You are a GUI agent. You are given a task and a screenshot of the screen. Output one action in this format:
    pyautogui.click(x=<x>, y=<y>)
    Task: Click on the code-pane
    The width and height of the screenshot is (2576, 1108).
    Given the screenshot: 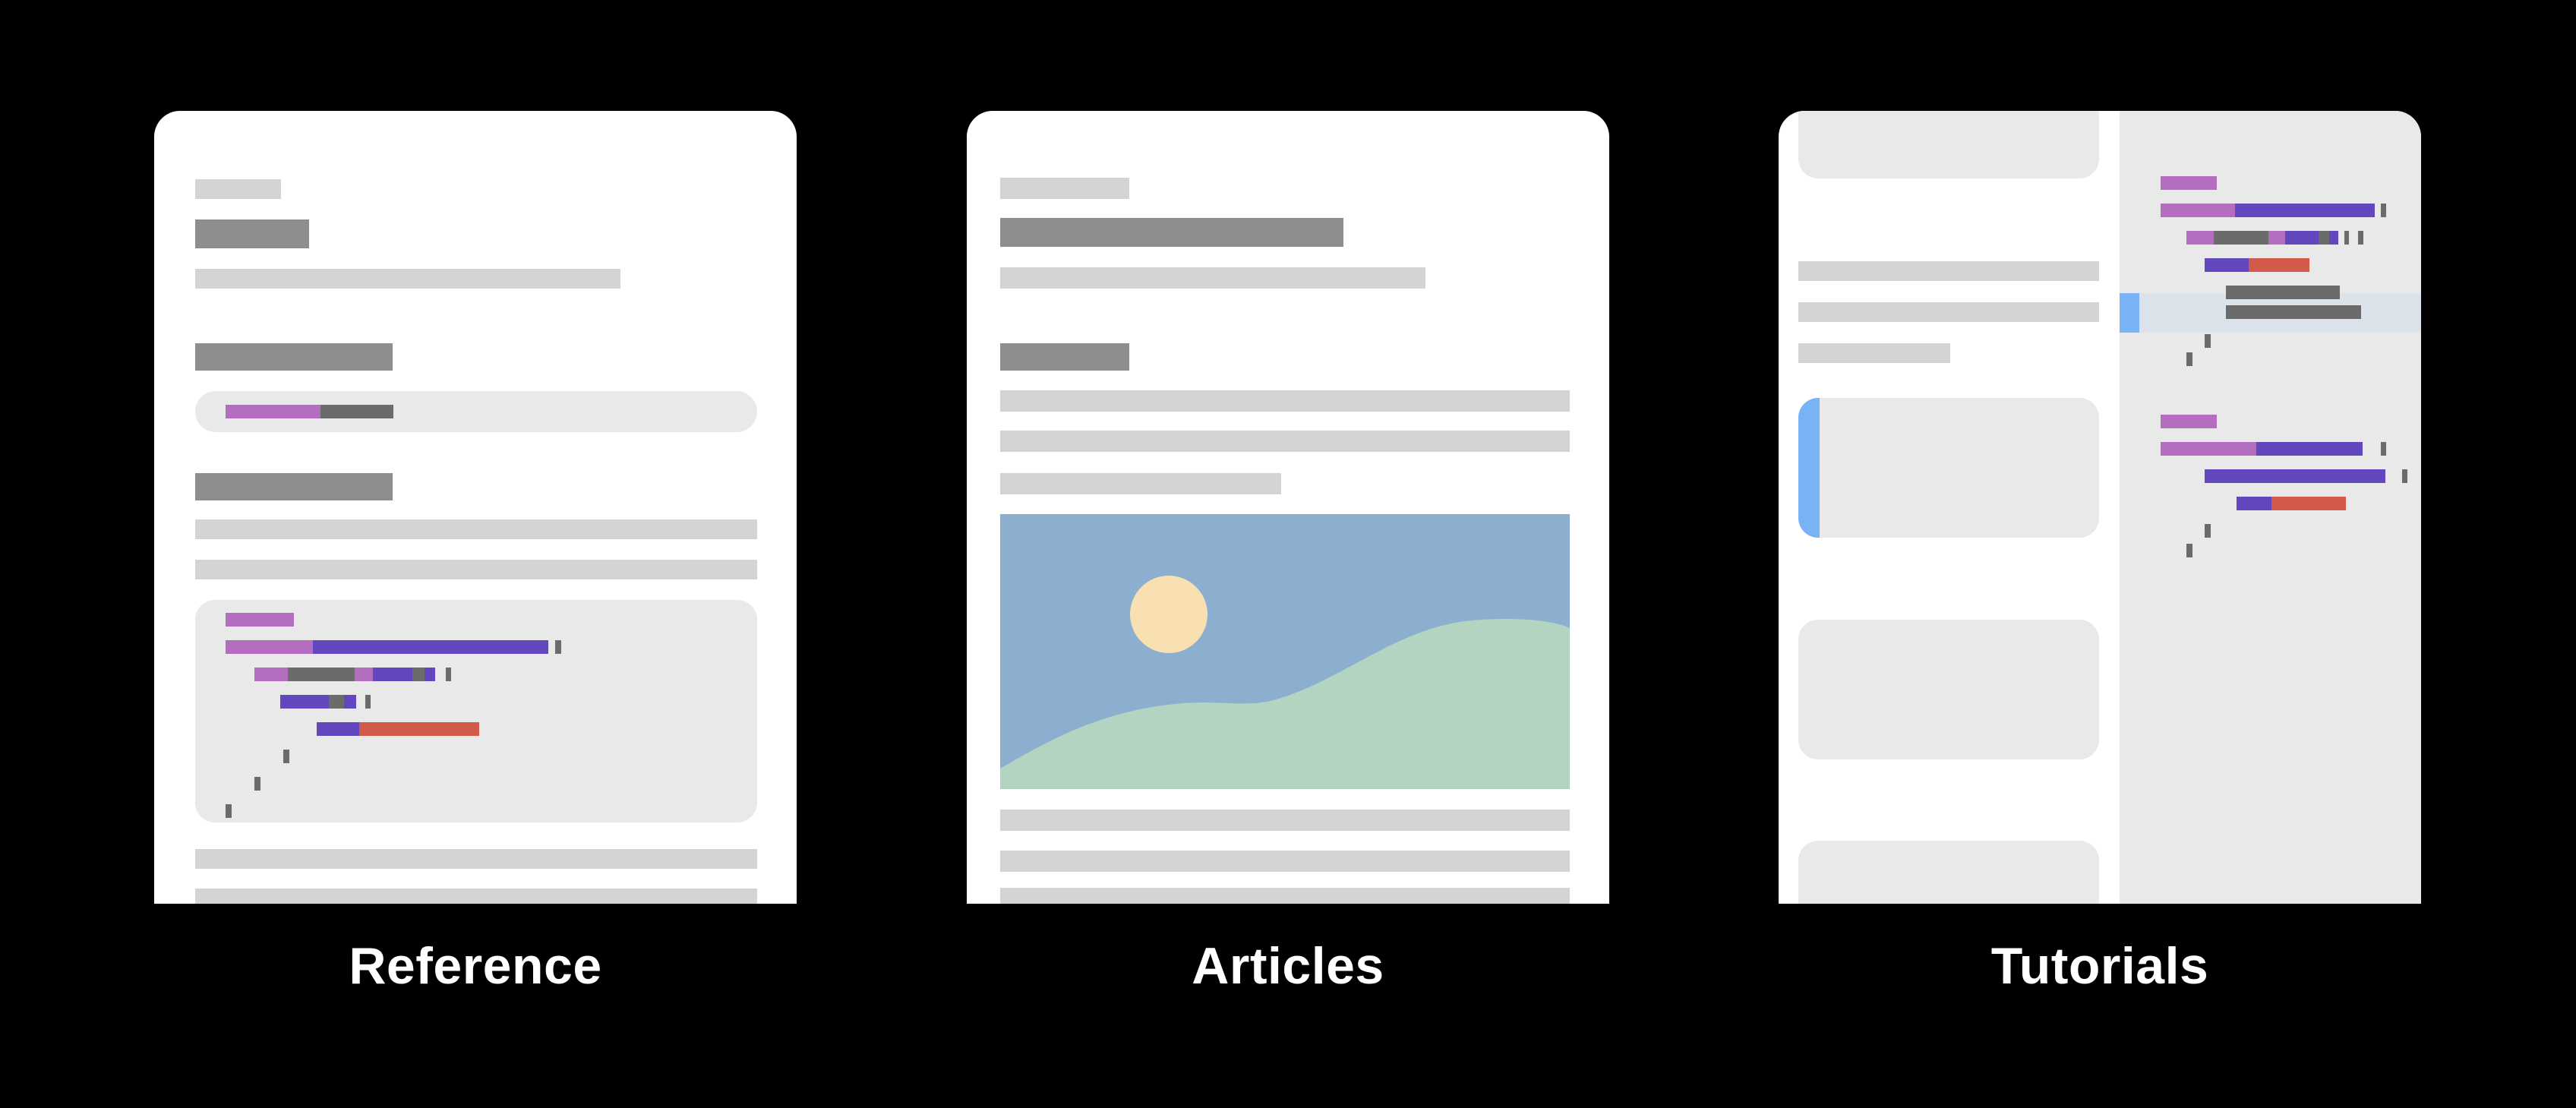 What is the action you would take?
    pyautogui.click(x=2270, y=507)
    